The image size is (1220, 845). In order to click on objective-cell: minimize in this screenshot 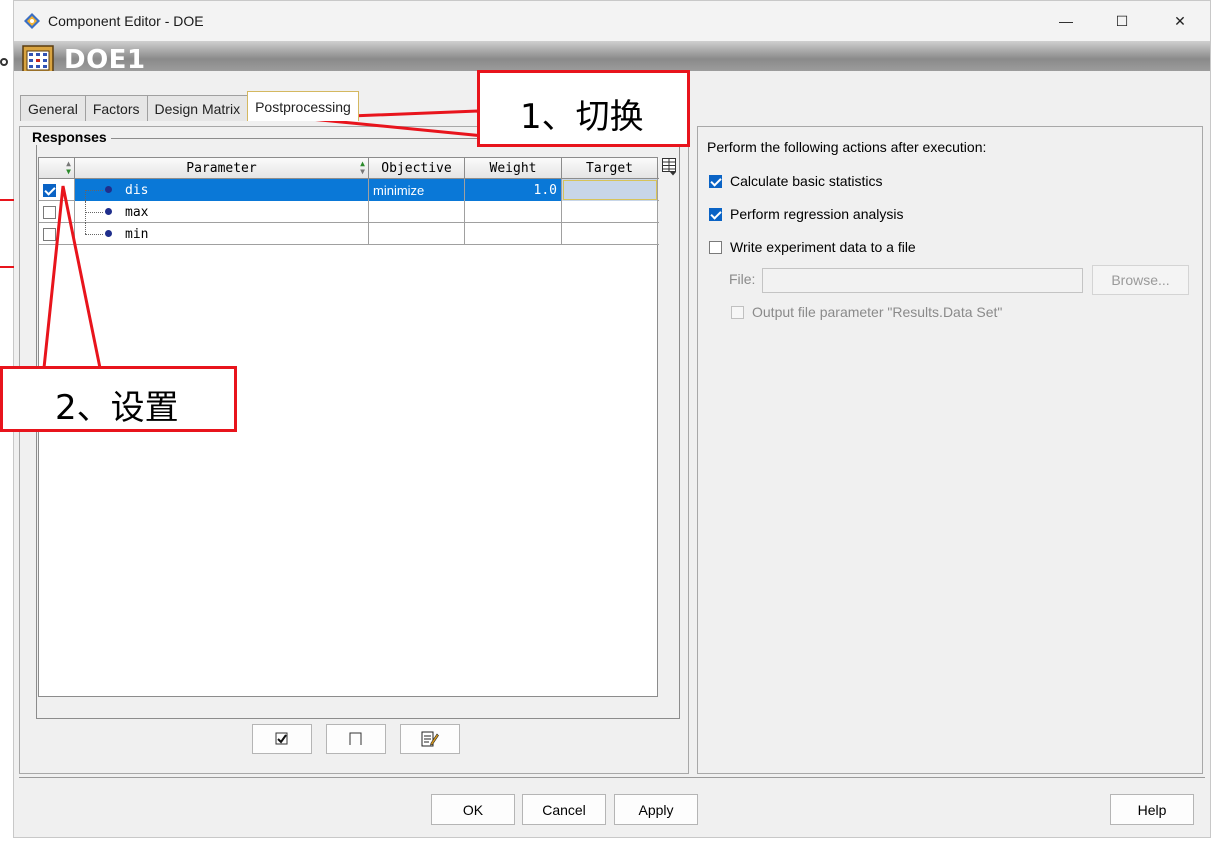, I will do `click(417, 190)`.